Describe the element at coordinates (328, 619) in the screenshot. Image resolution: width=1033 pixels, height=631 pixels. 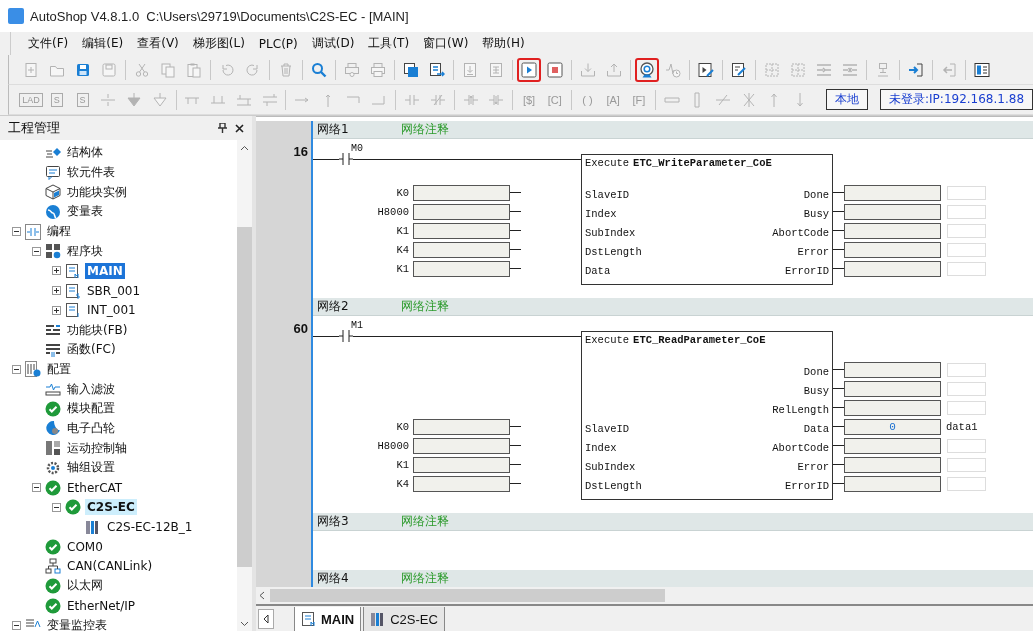
I see `editor-tab: MAIN` at that location.